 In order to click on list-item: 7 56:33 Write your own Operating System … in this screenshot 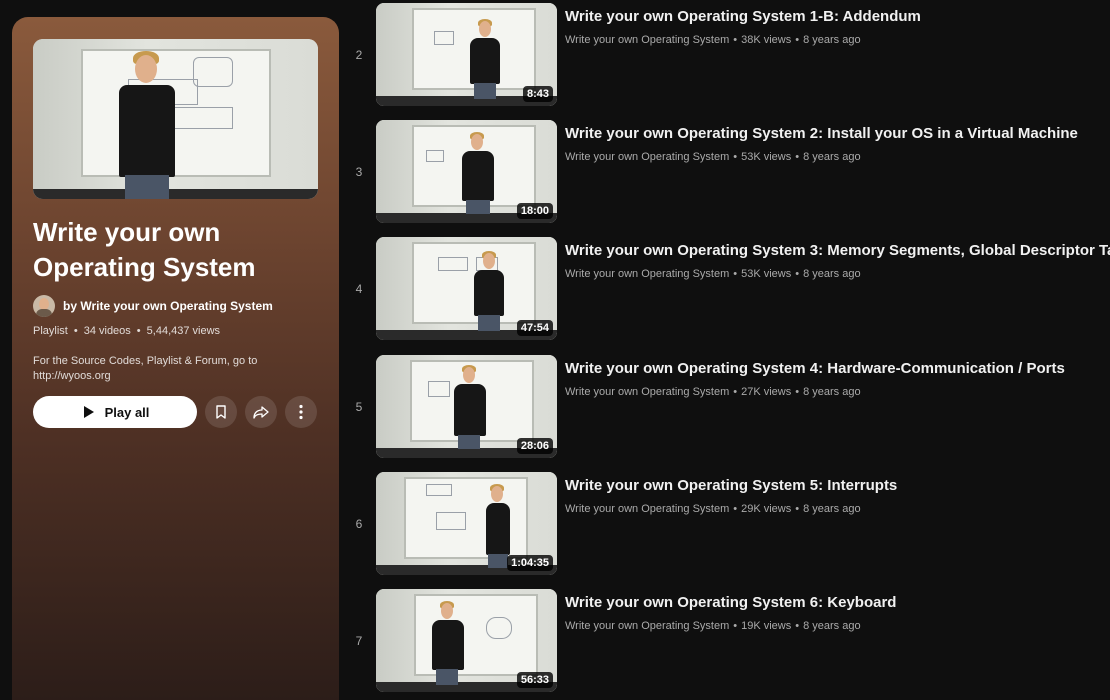, I will do `click(729, 644)`.